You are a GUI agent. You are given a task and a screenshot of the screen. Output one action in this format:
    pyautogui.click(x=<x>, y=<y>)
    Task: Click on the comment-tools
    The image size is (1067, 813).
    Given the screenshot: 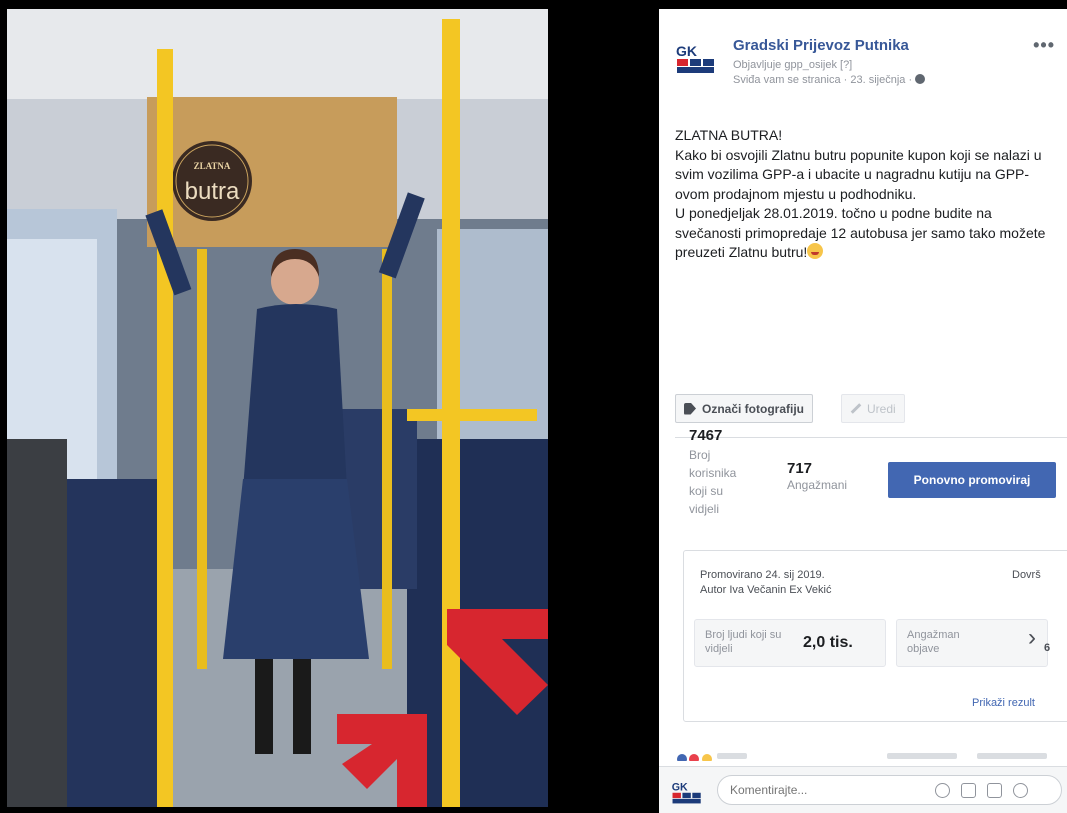 What is the action you would take?
    pyautogui.click(x=981, y=790)
    